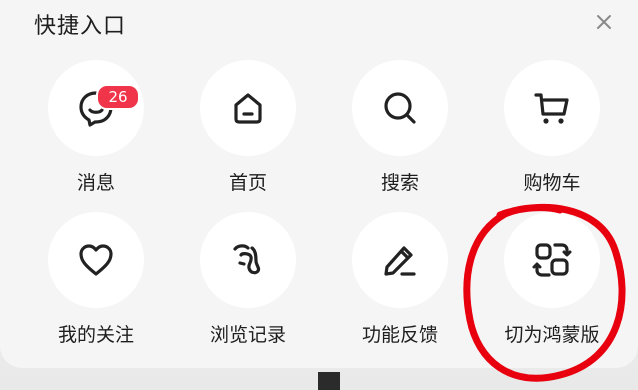 The image size is (638, 390). I want to click on quick-item-cart: 购物车, so click(552, 135).